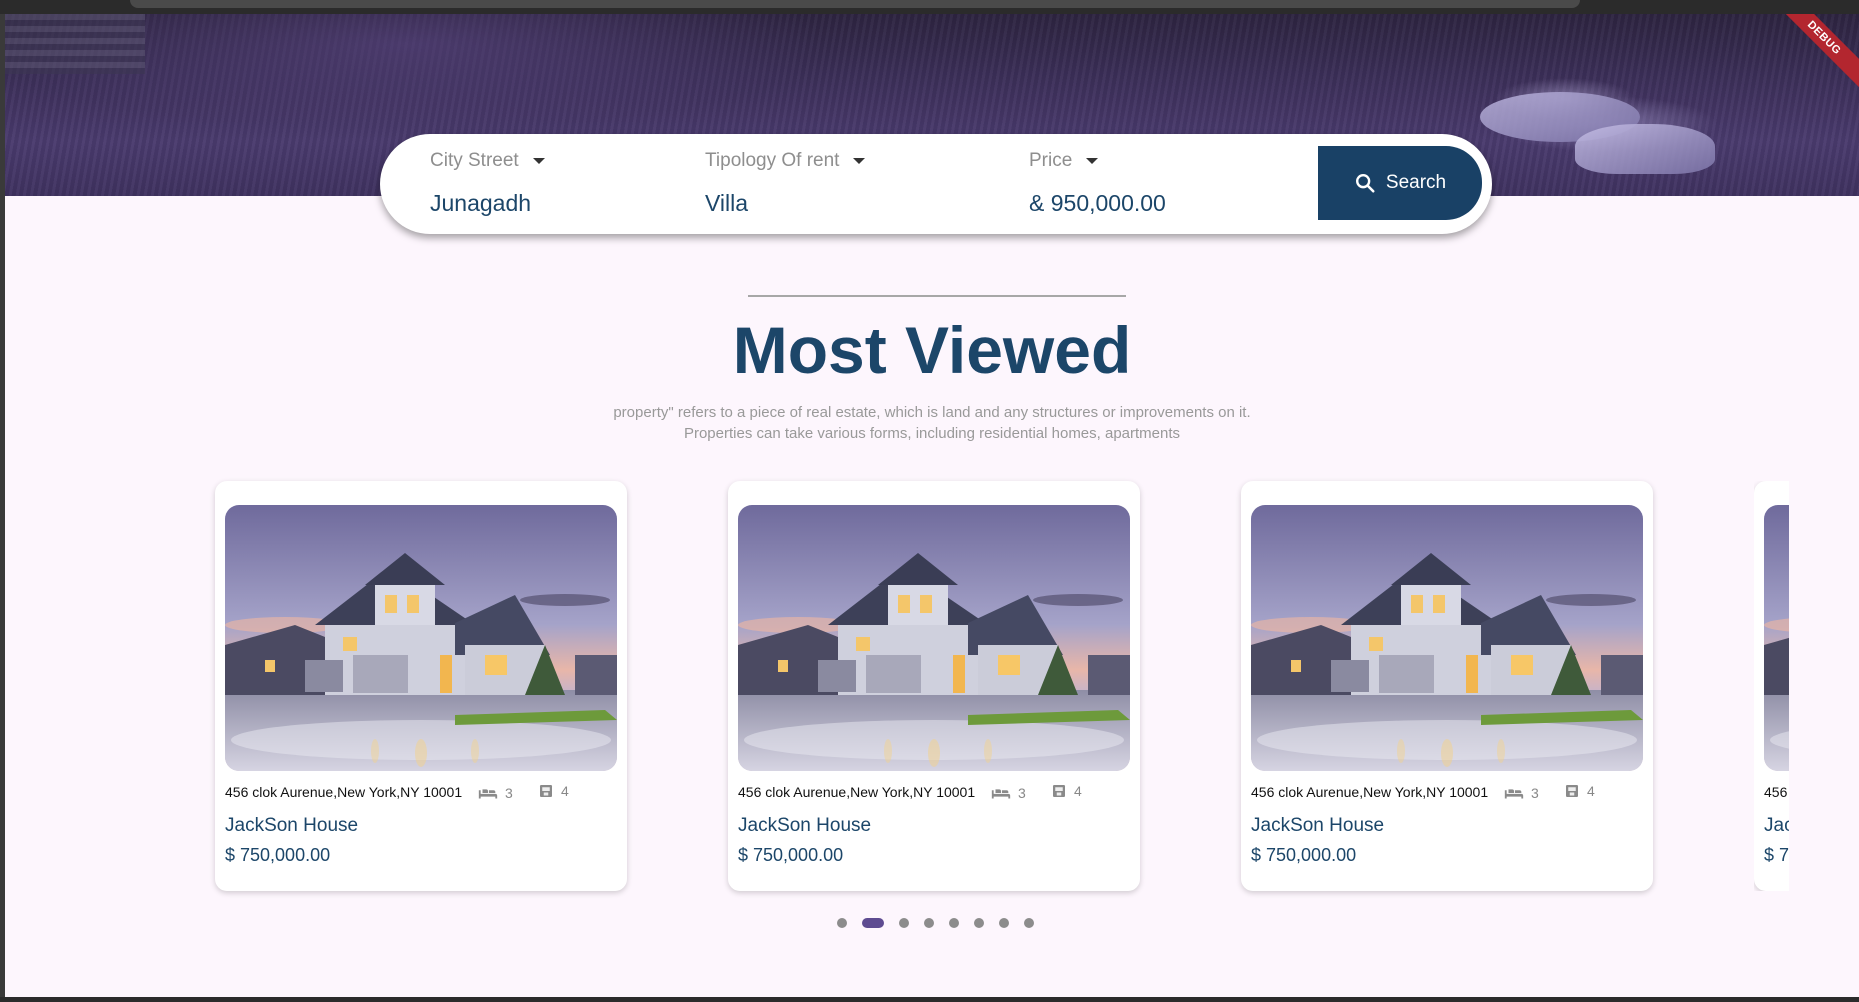 The image size is (1859, 1002). I want to click on search-icon, so click(1365, 183).